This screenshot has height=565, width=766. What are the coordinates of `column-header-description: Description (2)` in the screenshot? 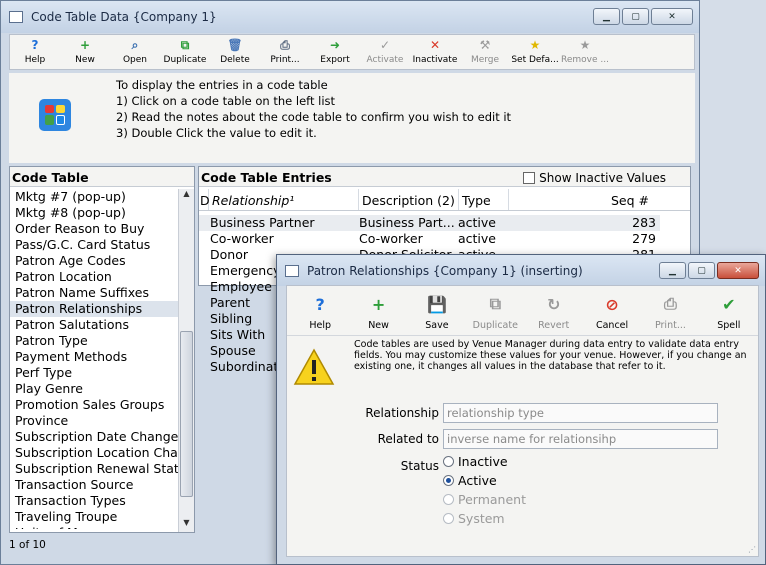 It's located at (409, 199).